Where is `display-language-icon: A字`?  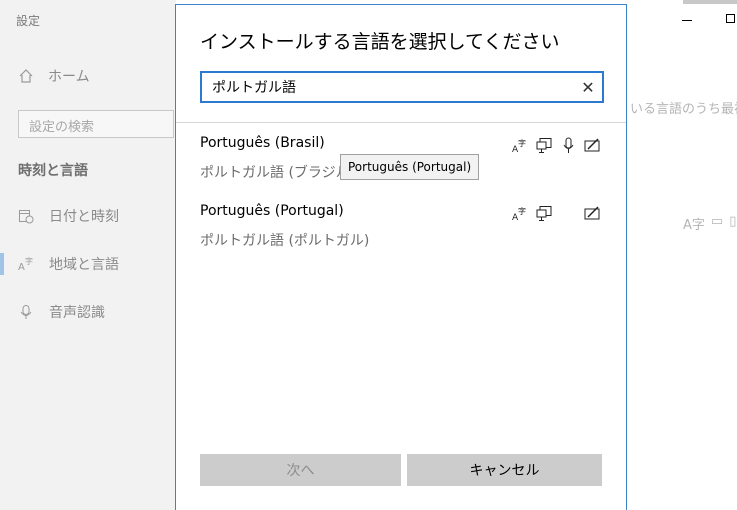 display-language-icon: A字 is located at coordinates (694, 225).